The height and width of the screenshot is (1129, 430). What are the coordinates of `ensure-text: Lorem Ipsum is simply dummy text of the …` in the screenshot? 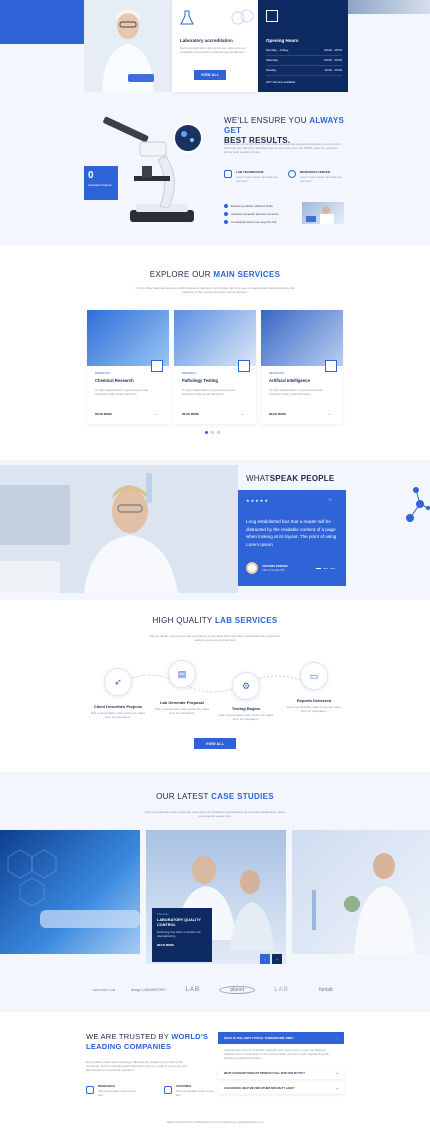 It's located at (282, 148).